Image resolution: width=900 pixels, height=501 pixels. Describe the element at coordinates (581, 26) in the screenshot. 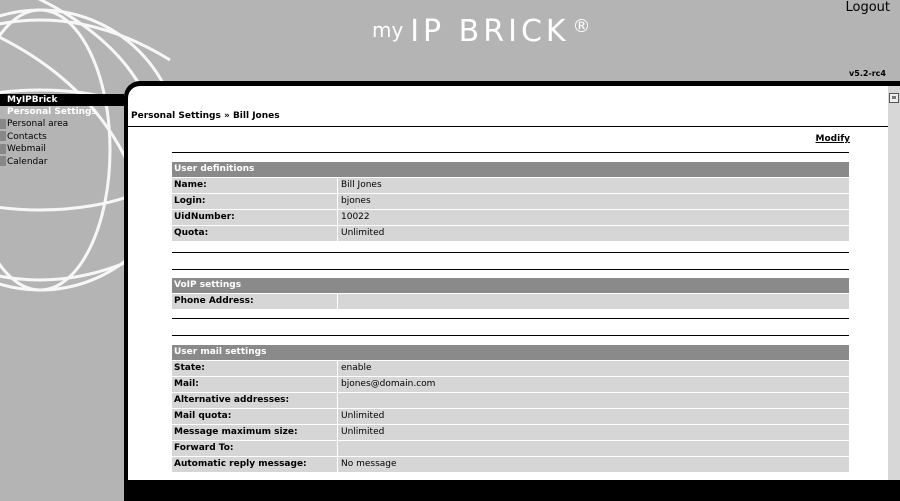

I see `logo-registered-mark: ®` at that location.